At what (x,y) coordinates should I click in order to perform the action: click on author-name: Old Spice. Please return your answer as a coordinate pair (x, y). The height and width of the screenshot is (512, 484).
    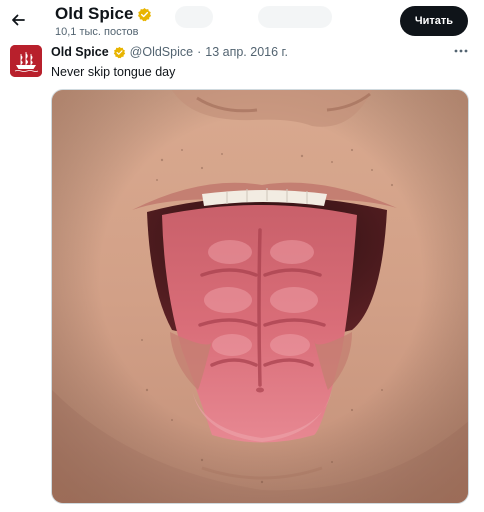
    Looking at the image, I should click on (80, 52).